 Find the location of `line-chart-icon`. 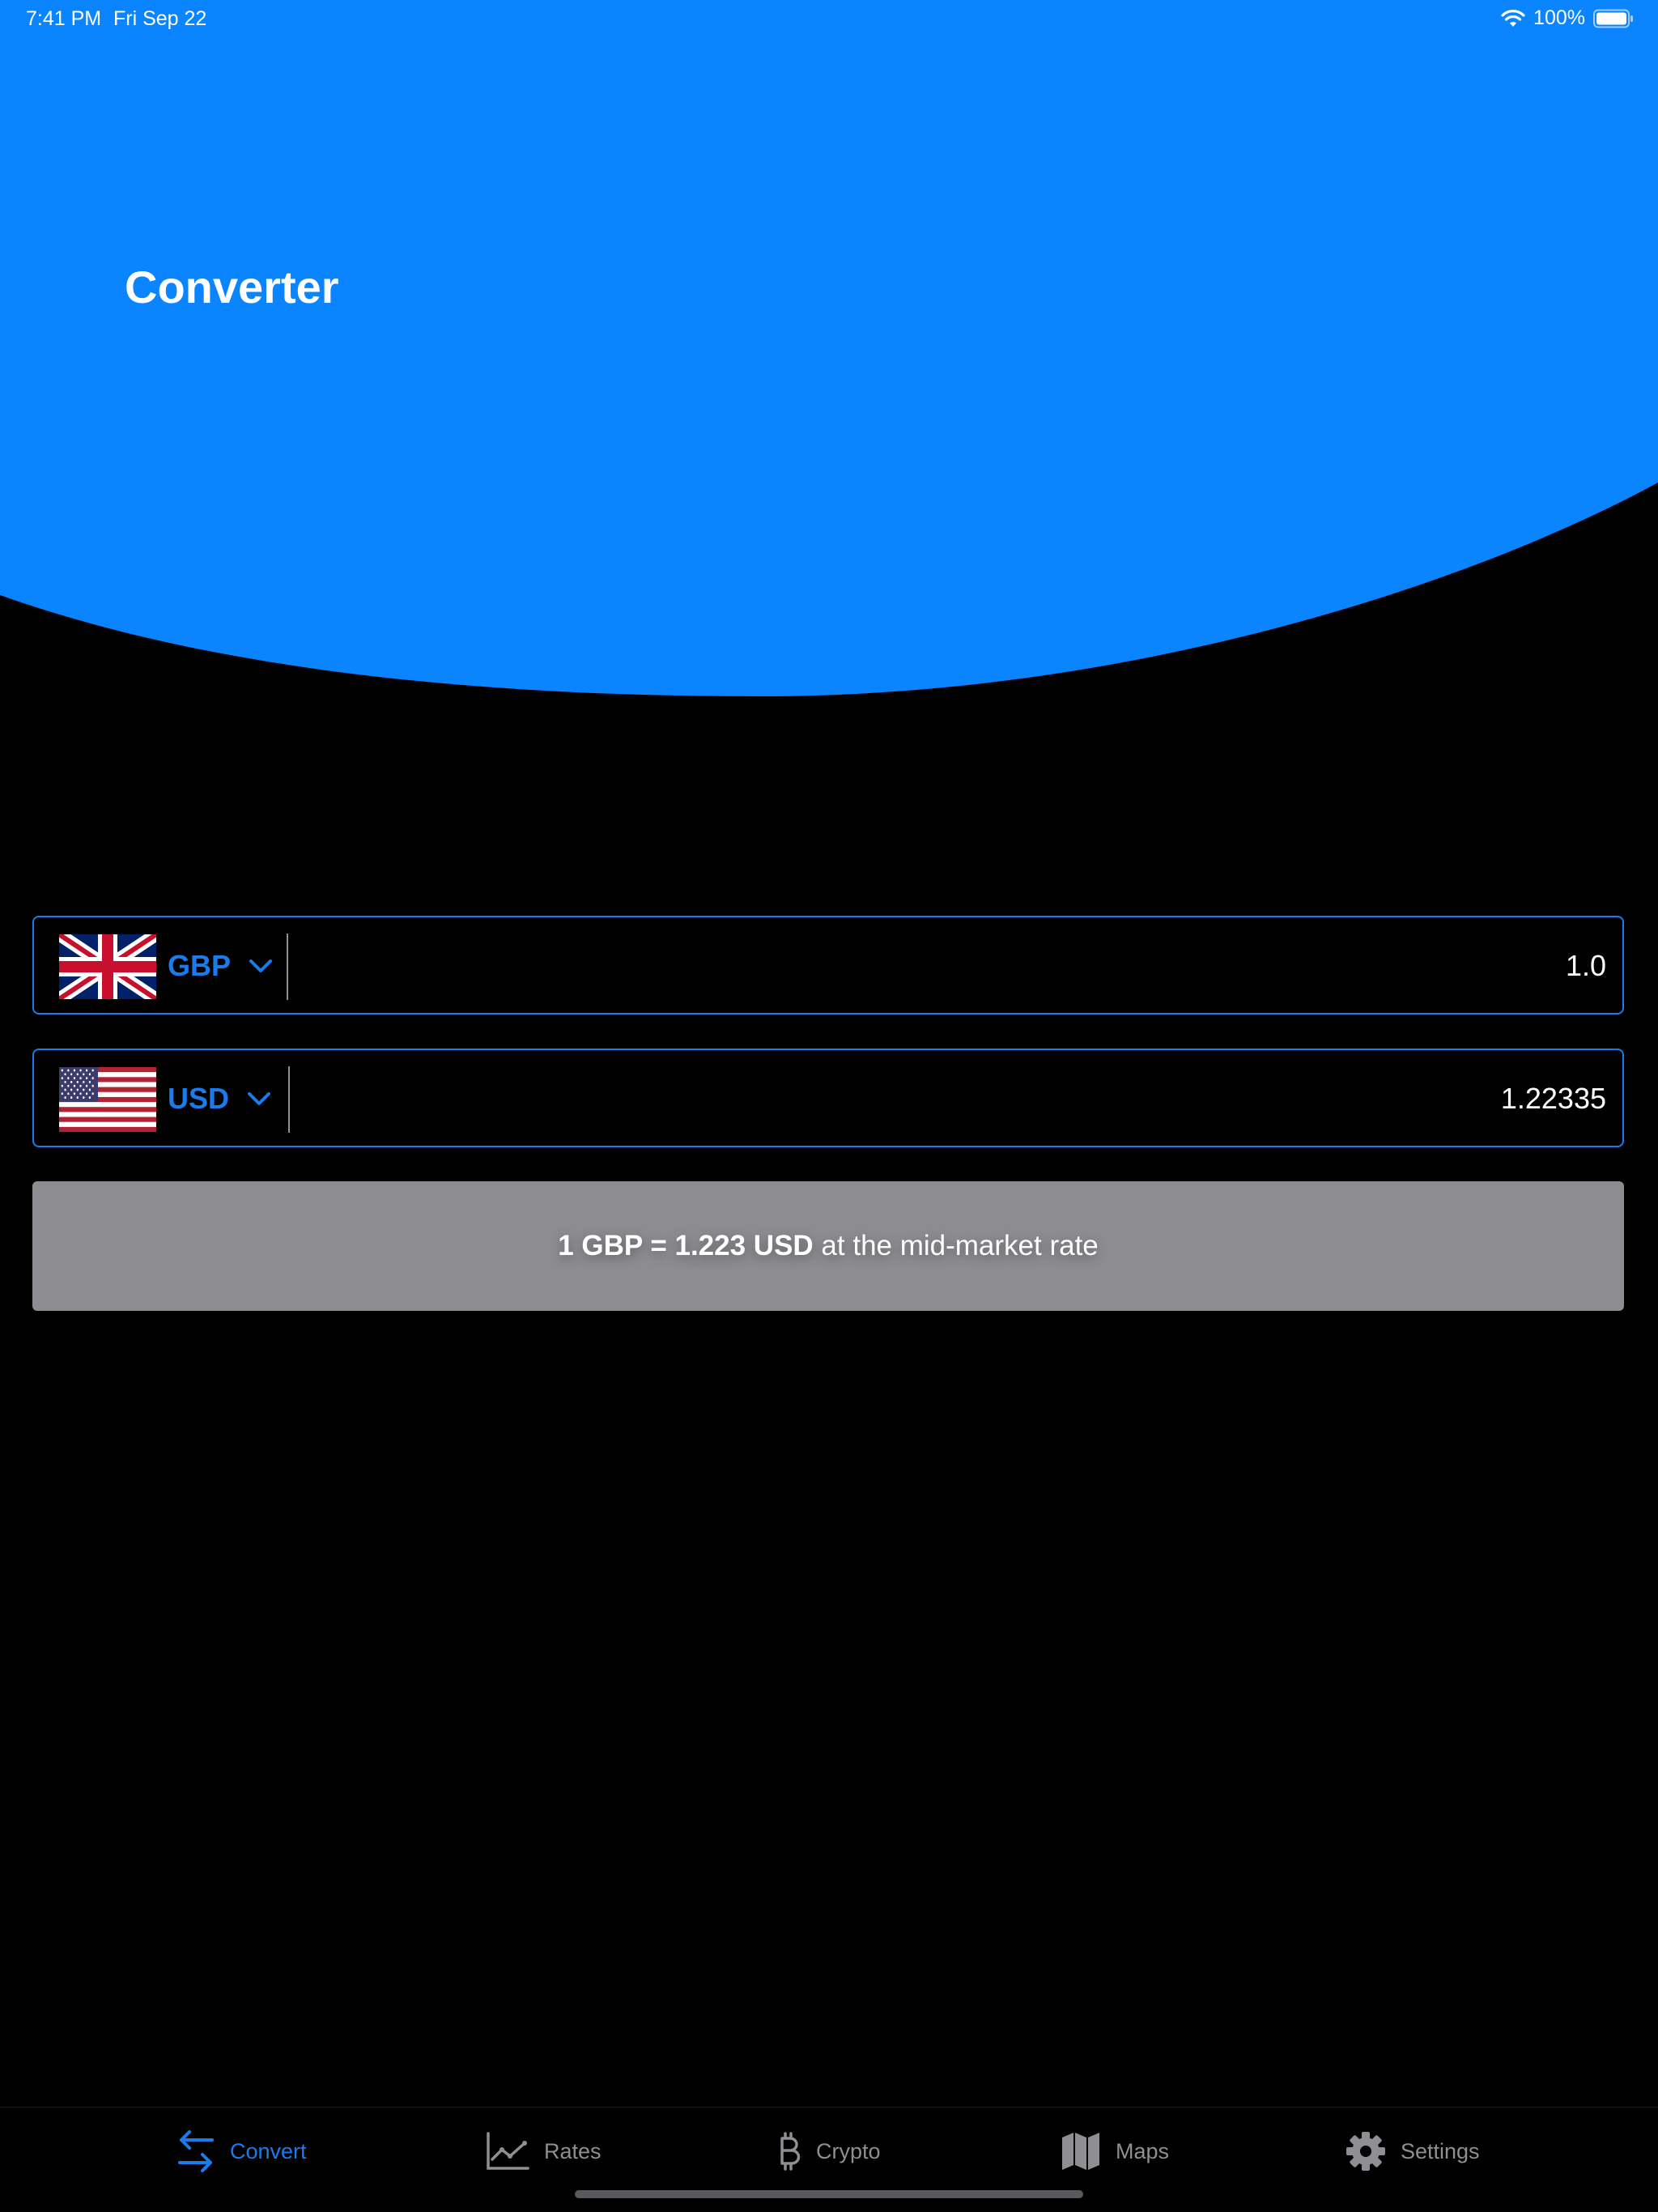

line-chart-icon is located at coordinates (508, 2151).